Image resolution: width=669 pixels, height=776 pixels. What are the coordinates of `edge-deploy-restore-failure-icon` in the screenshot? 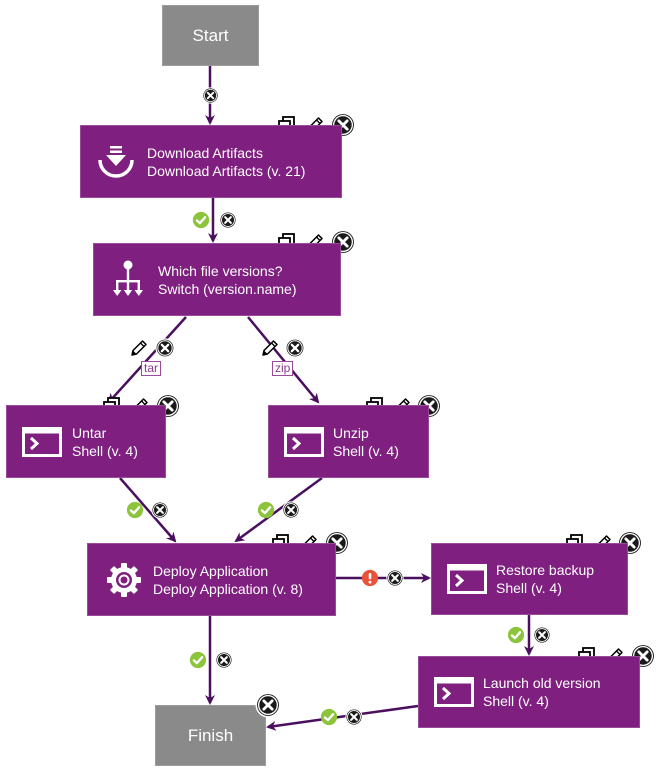 It's located at (370, 578).